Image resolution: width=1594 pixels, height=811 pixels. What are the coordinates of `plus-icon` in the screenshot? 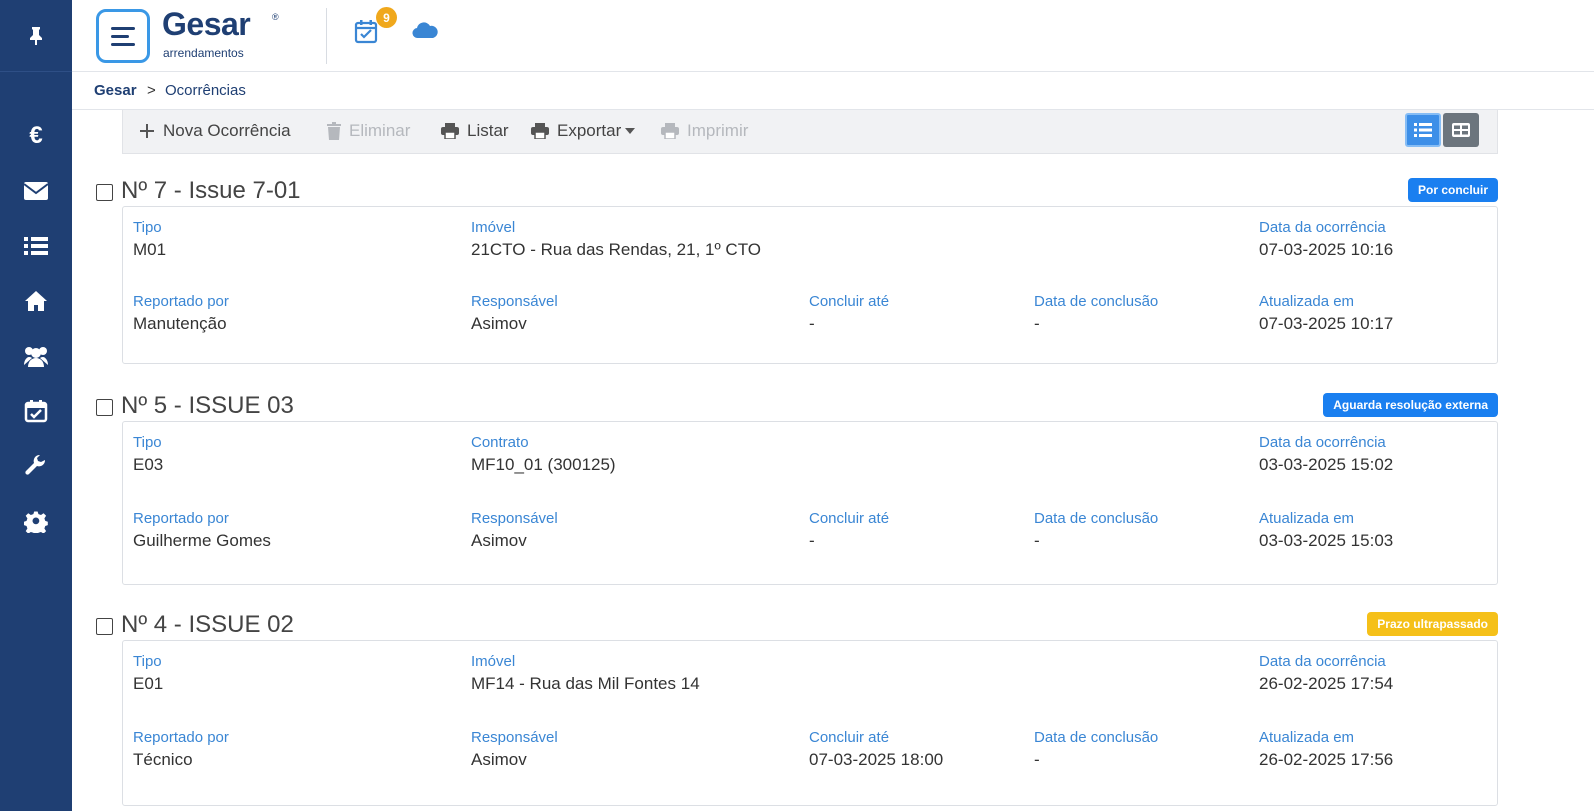 It's located at (147, 131).